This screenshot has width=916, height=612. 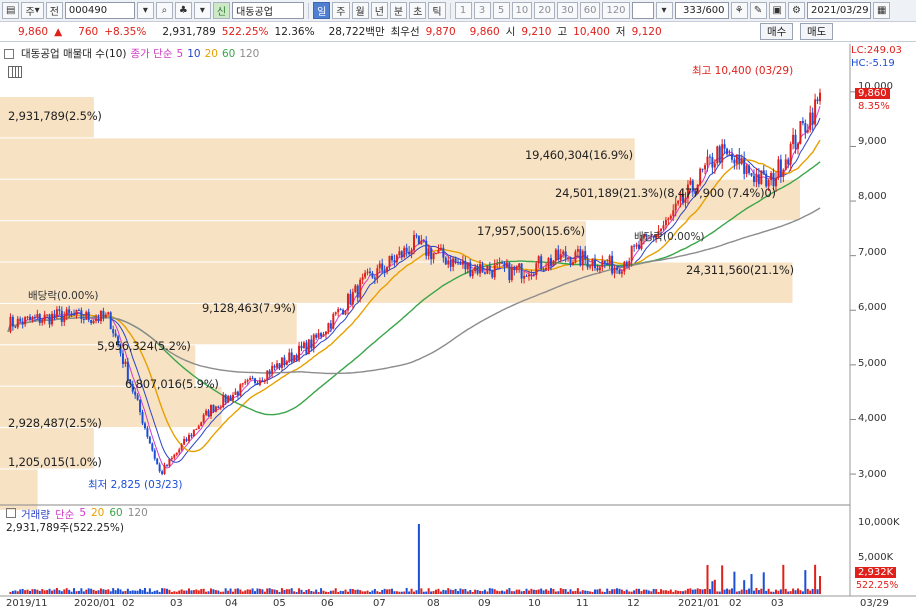 I want to click on profile-label-2: 19,460,304(16.9%), so click(x=579, y=155).